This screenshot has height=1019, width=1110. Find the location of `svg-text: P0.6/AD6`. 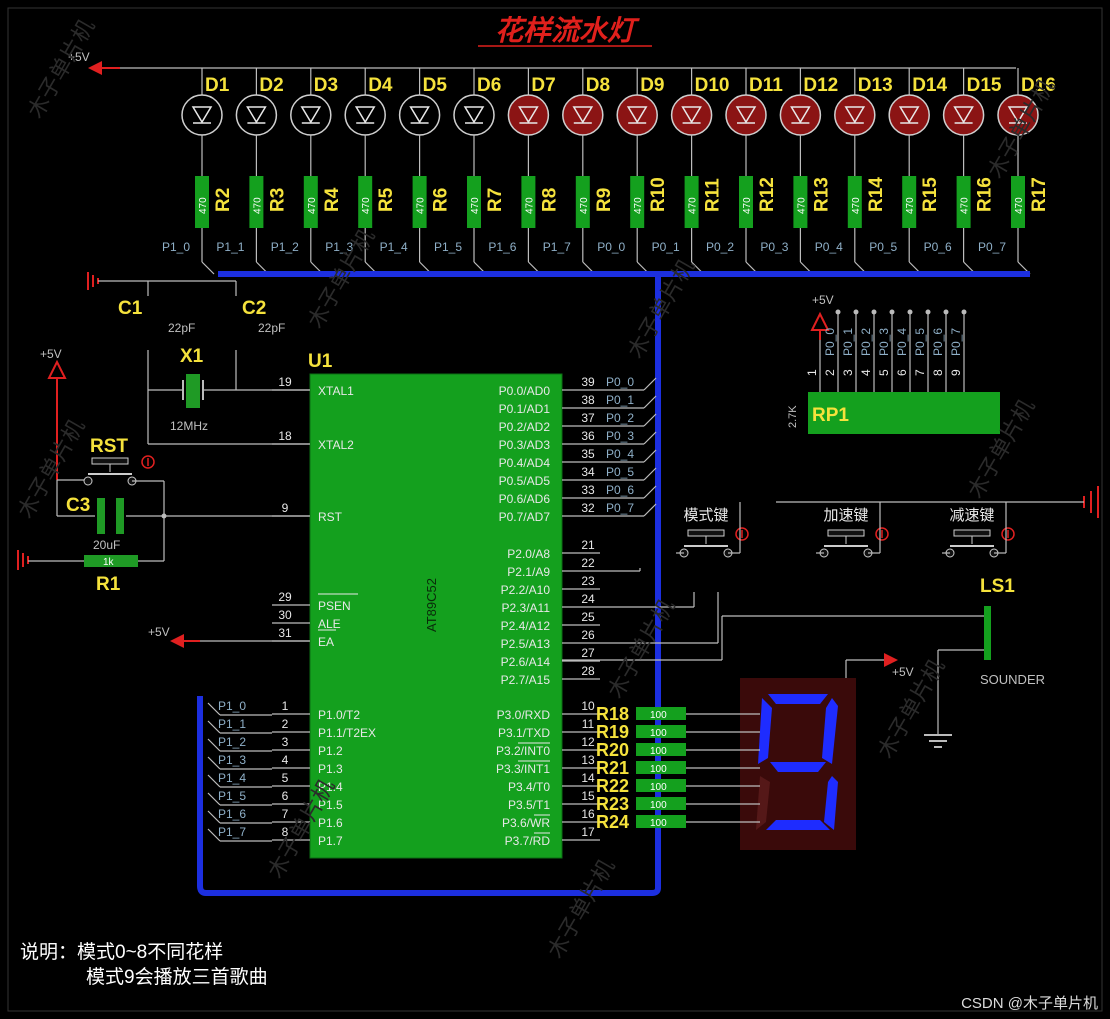

svg-text: P0.6/AD6 is located at coordinates (525, 499).